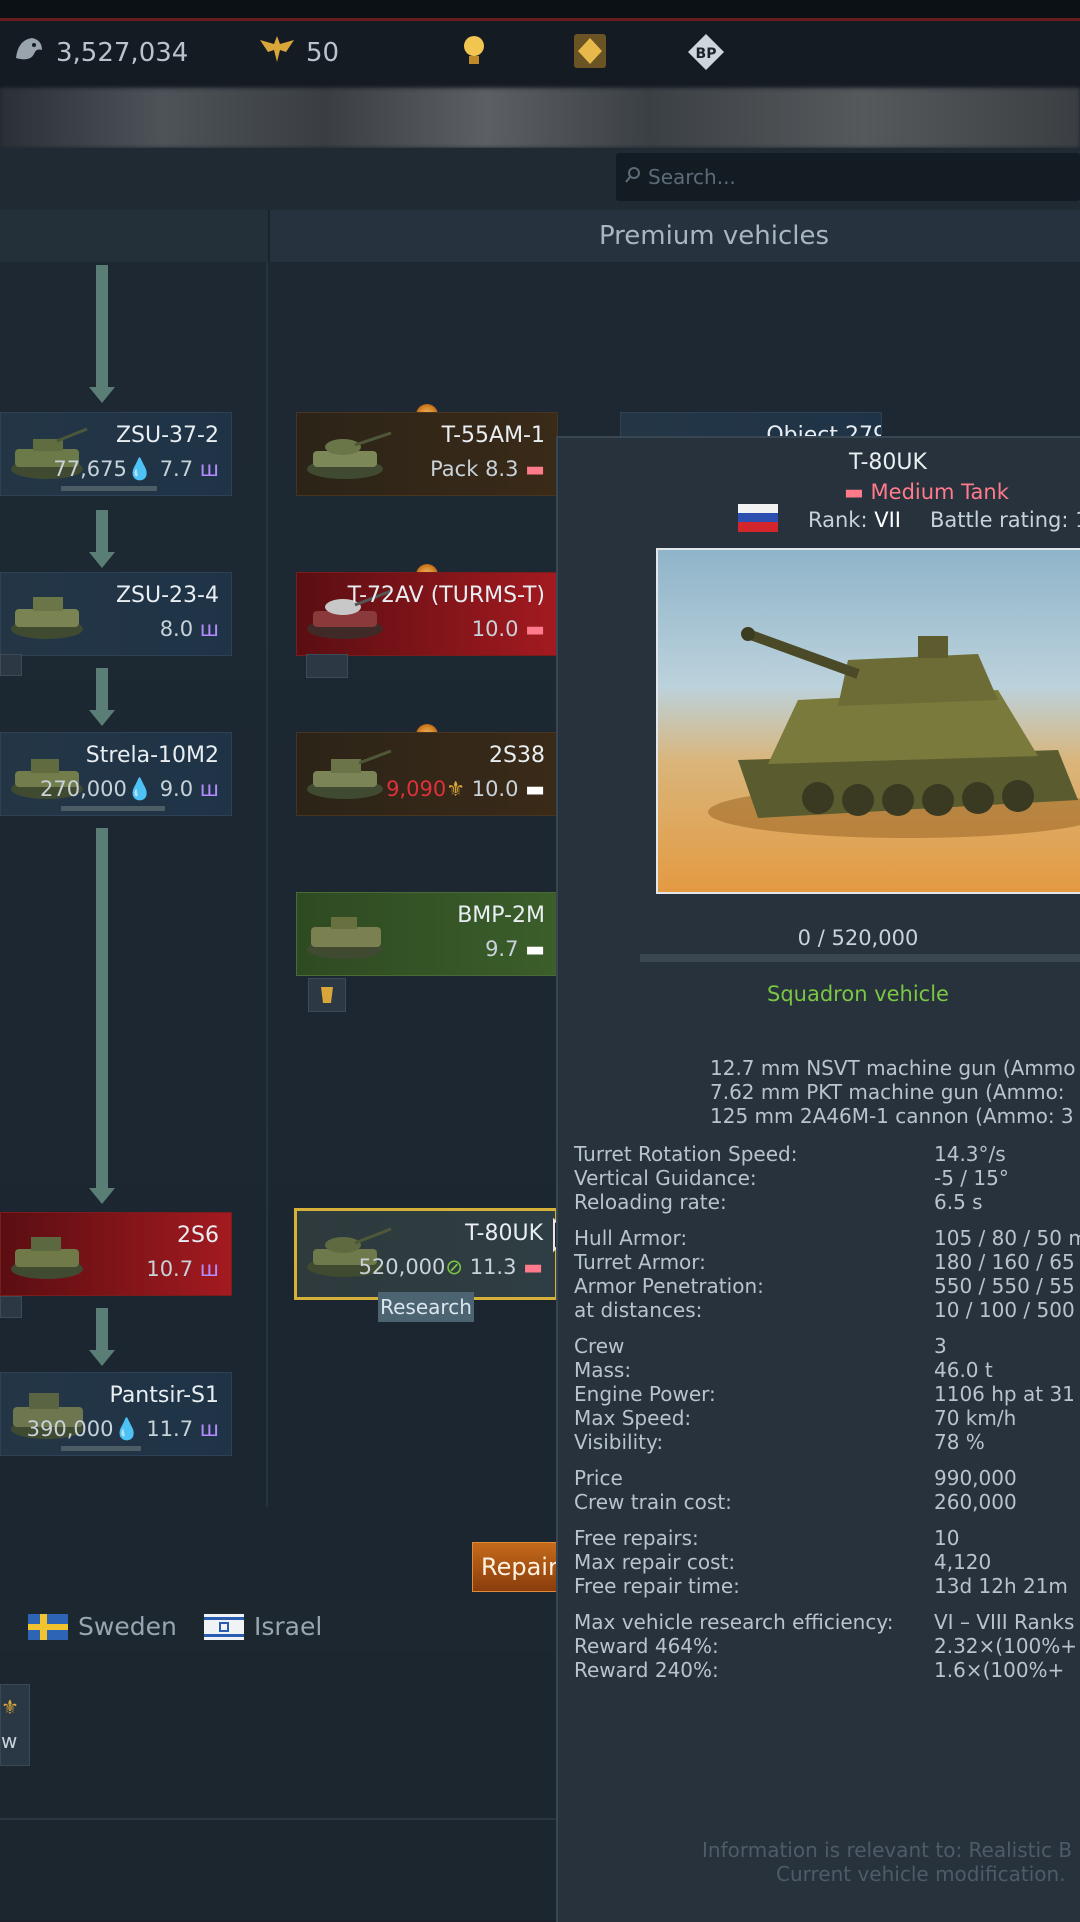 This screenshot has height=1922, width=1080. What do you see at coordinates (327, 995) in the screenshot?
I see `squadron-unlock-icon` at bounding box center [327, 995].